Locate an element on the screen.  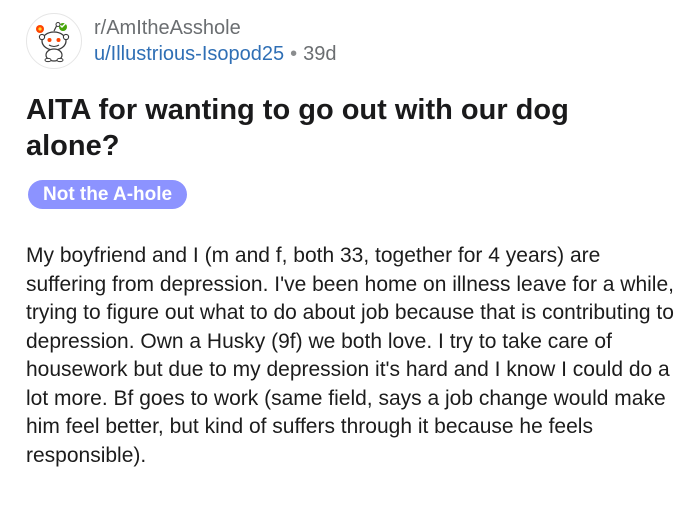
subreddit-name: r/AmItheAsshole is located at coordinates (215, 28).